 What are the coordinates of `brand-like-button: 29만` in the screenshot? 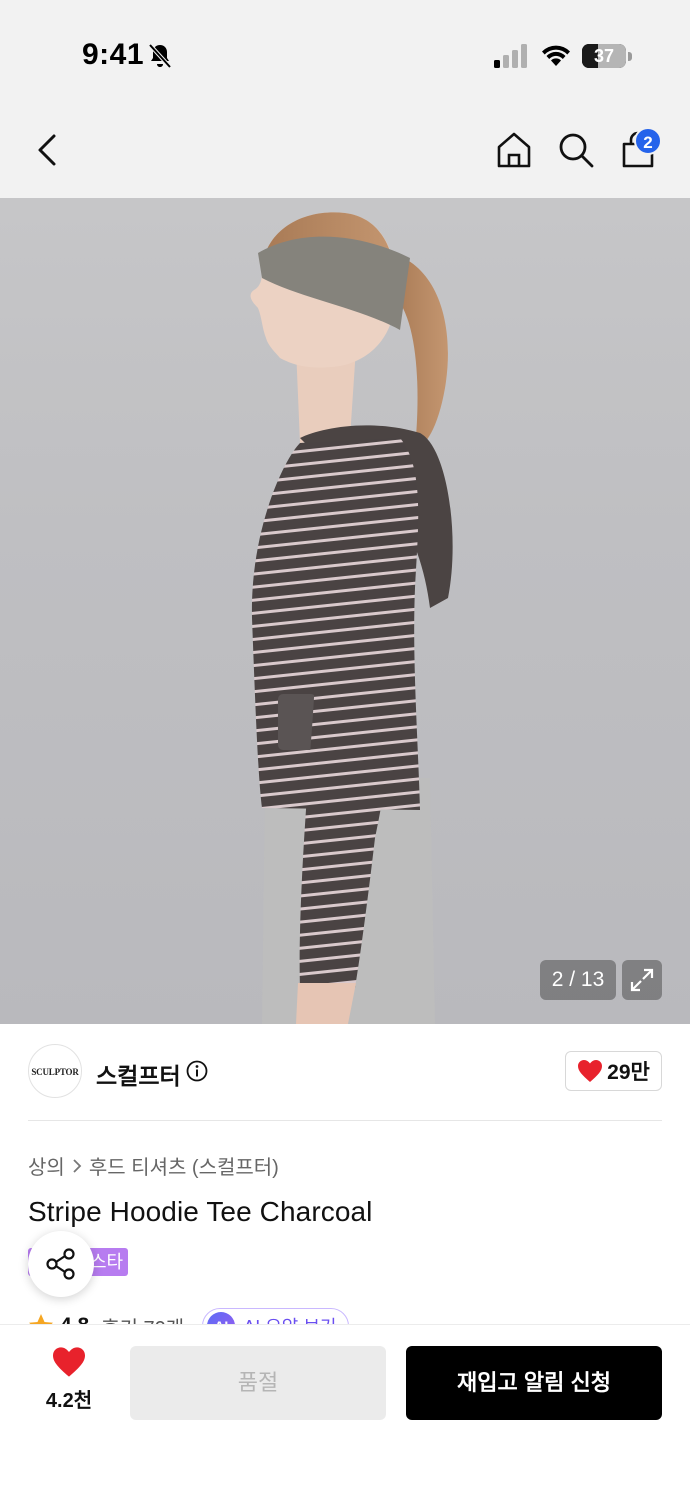 It's located at (613, 1071).